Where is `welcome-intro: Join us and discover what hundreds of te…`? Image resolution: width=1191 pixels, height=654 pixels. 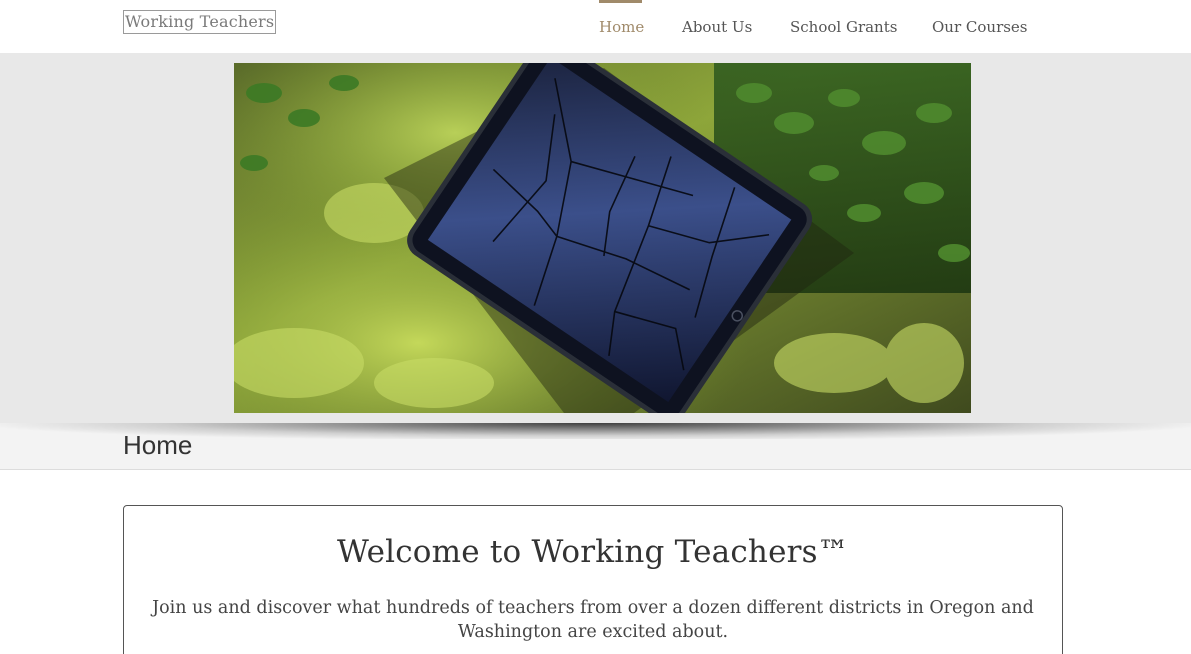
welcome-intro: Join us and discover what hundreds of te… is located at coordinates (593, 620).